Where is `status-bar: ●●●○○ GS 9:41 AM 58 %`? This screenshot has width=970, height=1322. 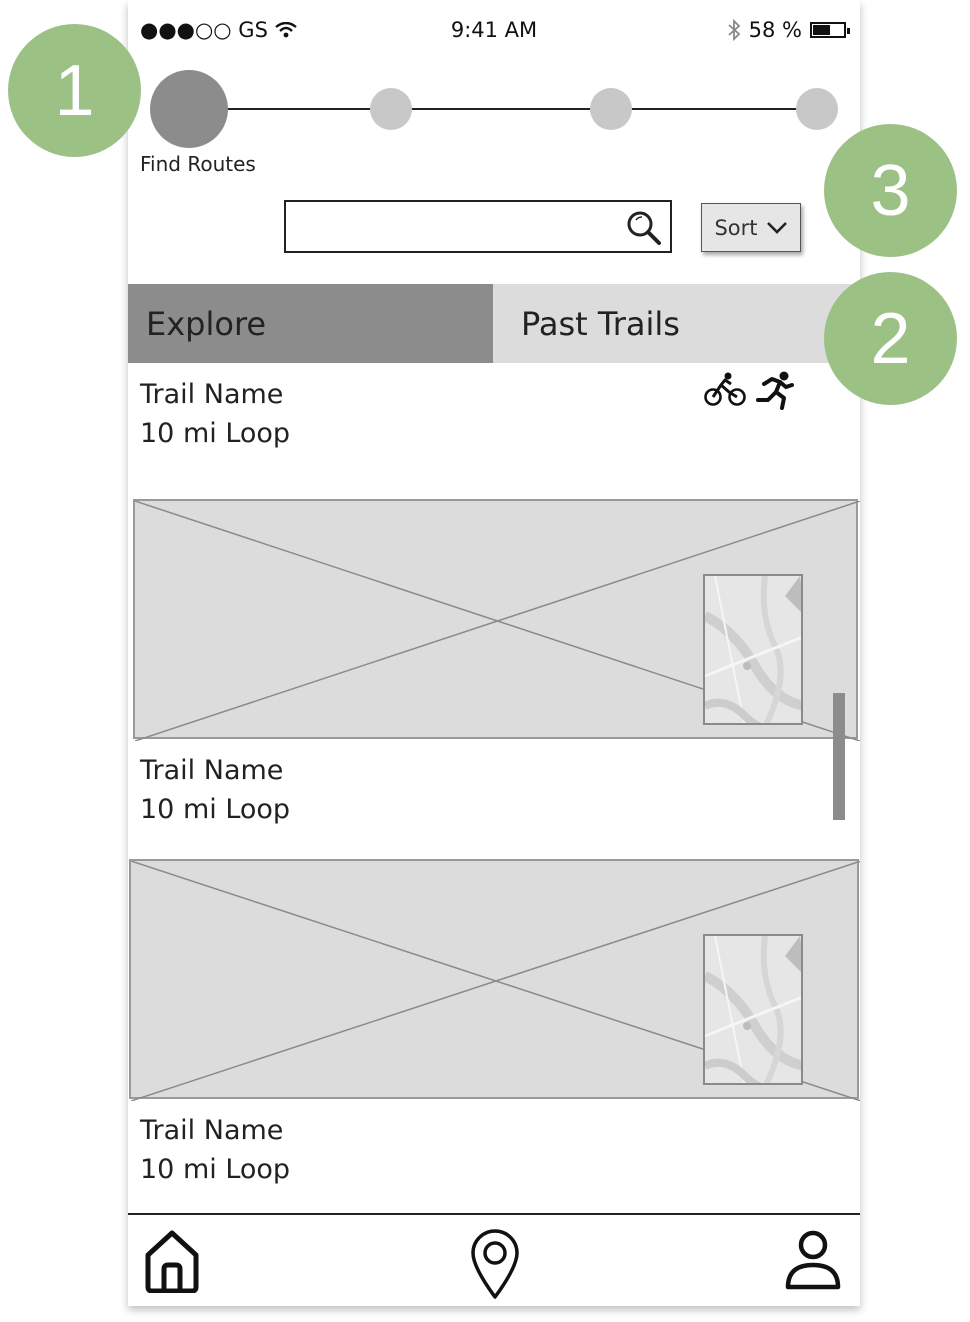 status-bar: ●●●○○ GS 9:41 AM 58 % is located at coordinates (494, 32).